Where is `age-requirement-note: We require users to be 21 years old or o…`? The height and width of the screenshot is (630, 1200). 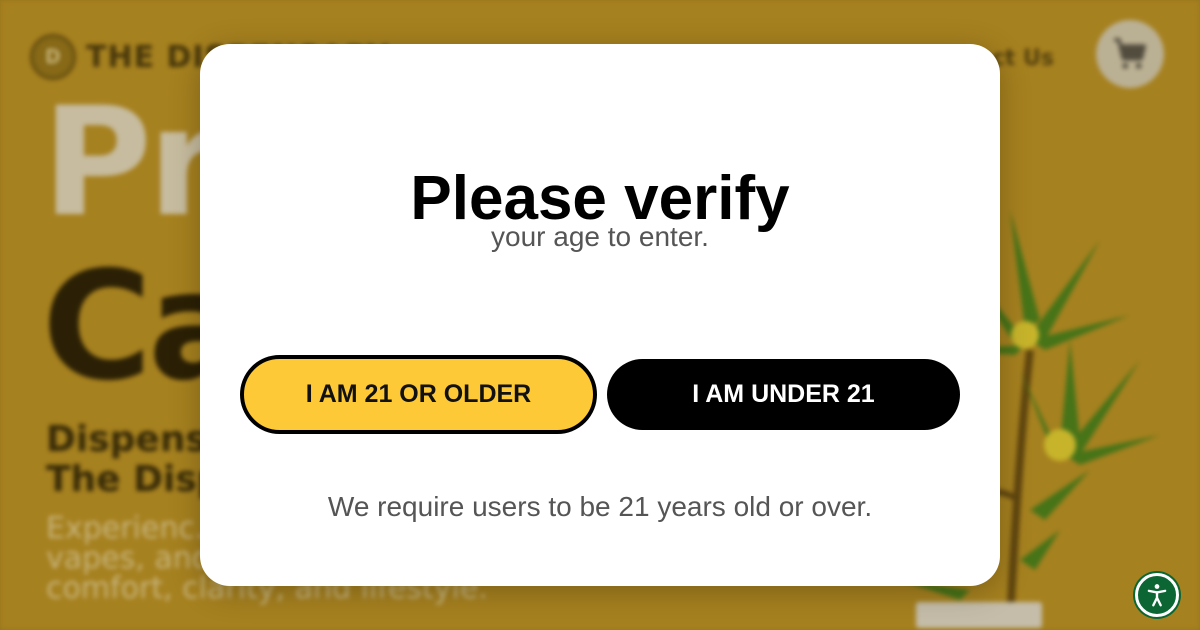
age-requirement-note: We require users to be 21 years old or o… is located at coordinates (600, 506).